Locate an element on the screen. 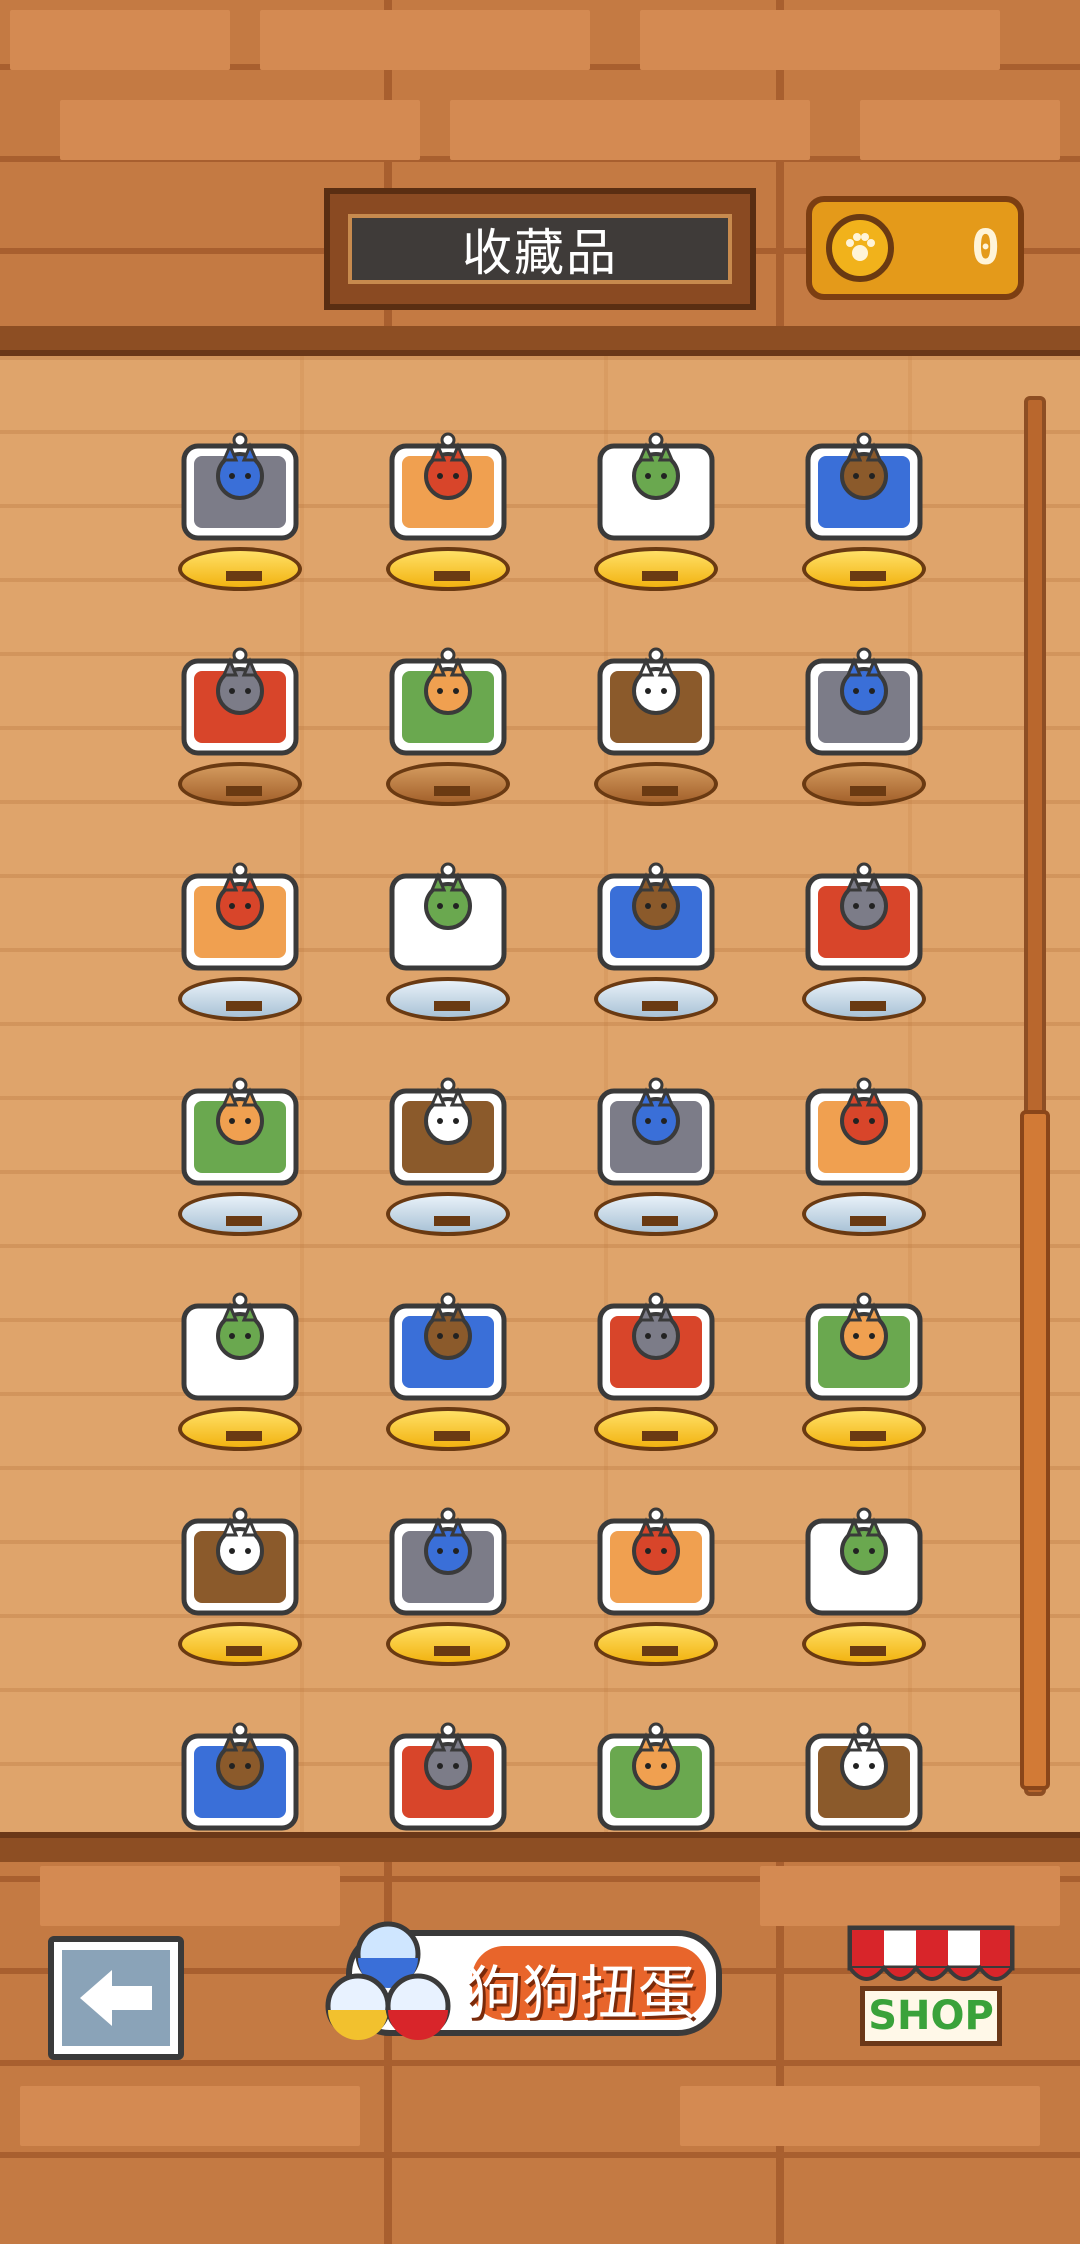 The image size is (1080, 2244). cat-bathtub-icon is located at coordinates (864, 1346).